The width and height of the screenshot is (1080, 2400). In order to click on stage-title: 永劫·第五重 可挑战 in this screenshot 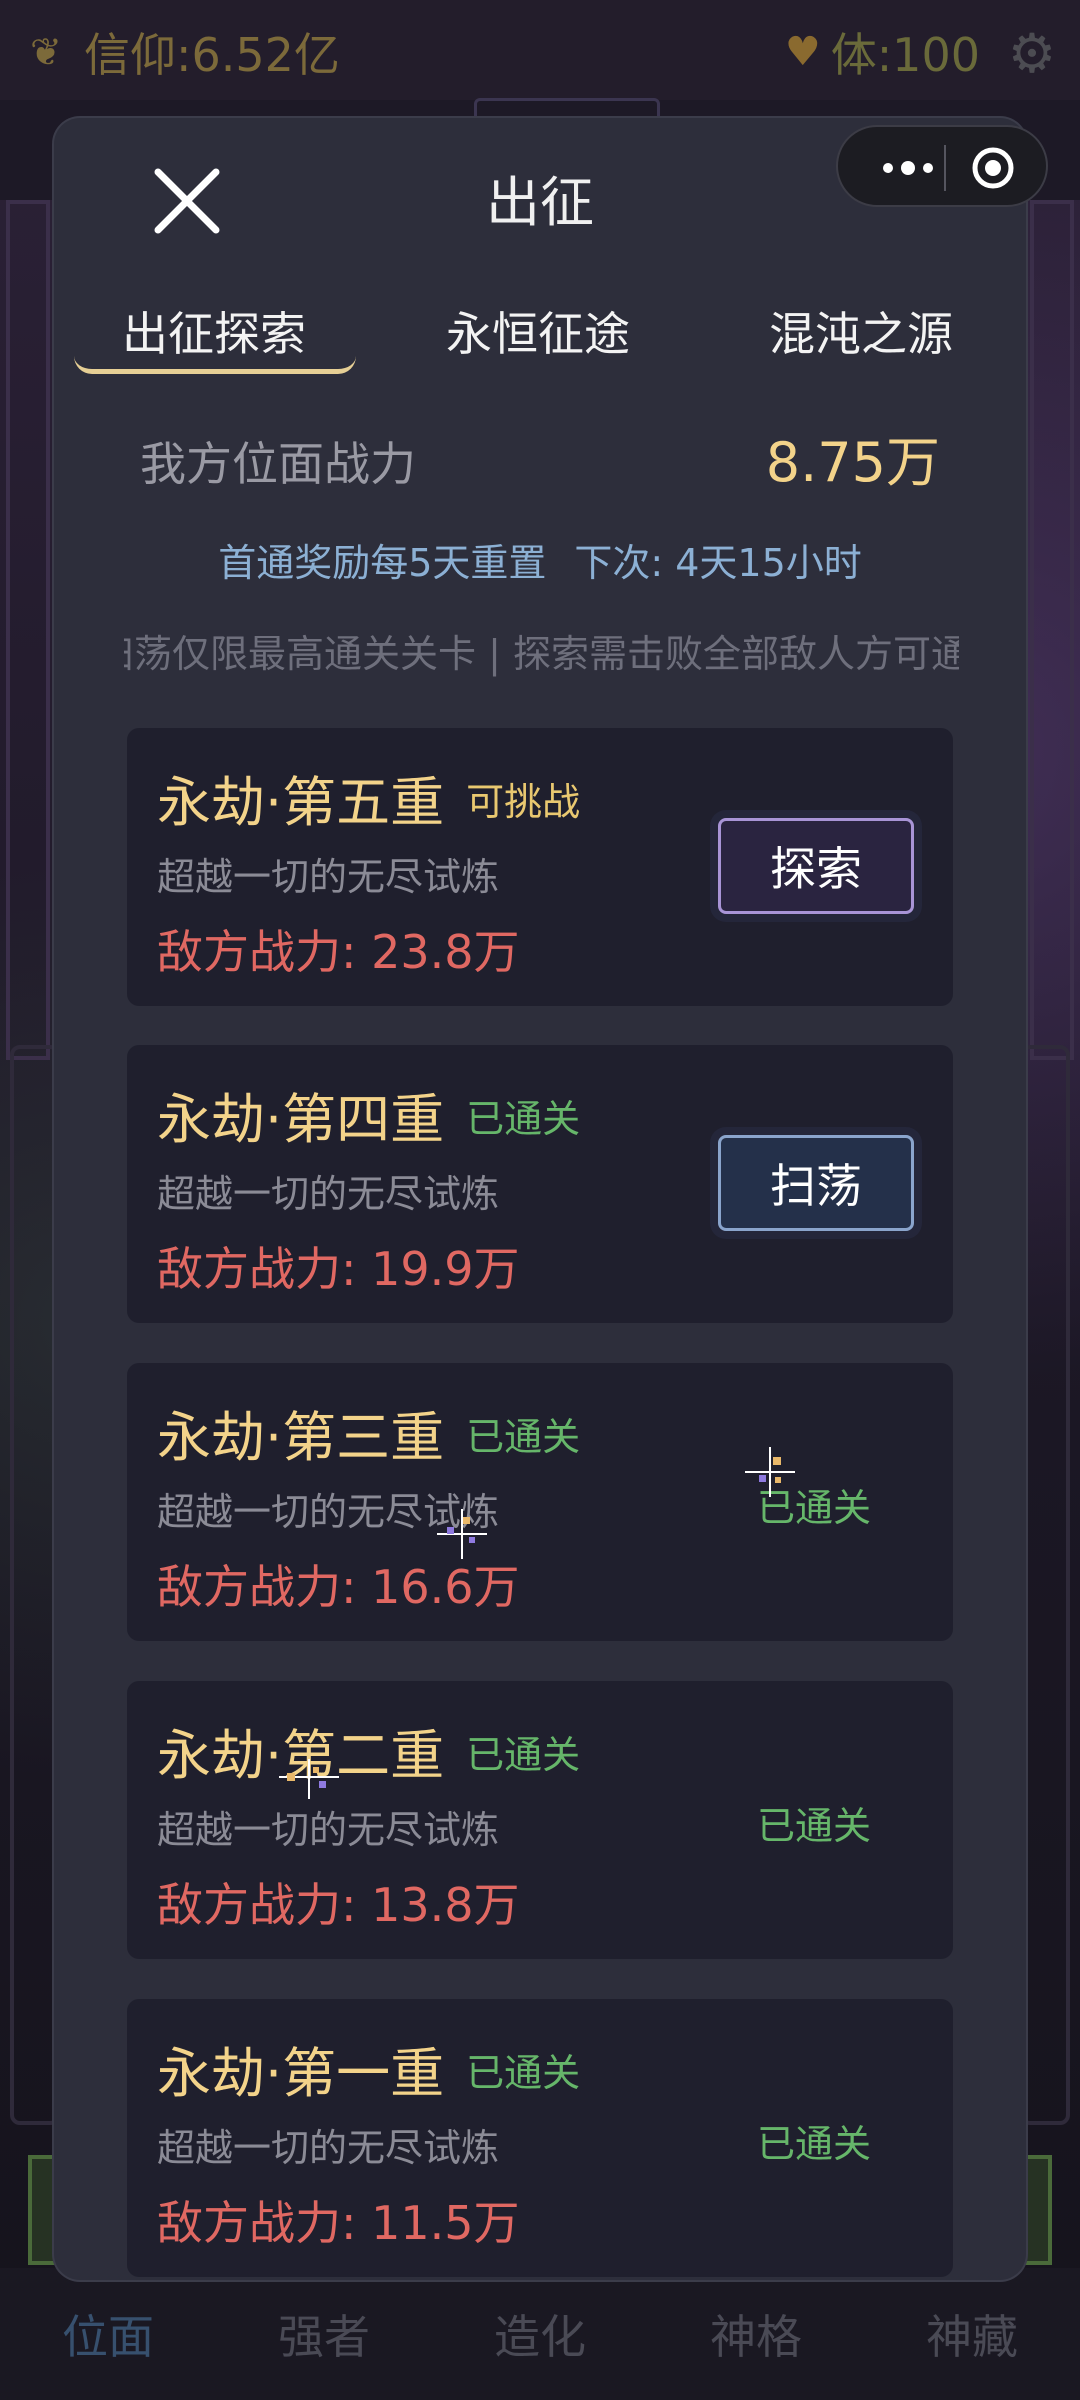, I will do `click(368, 797)`.